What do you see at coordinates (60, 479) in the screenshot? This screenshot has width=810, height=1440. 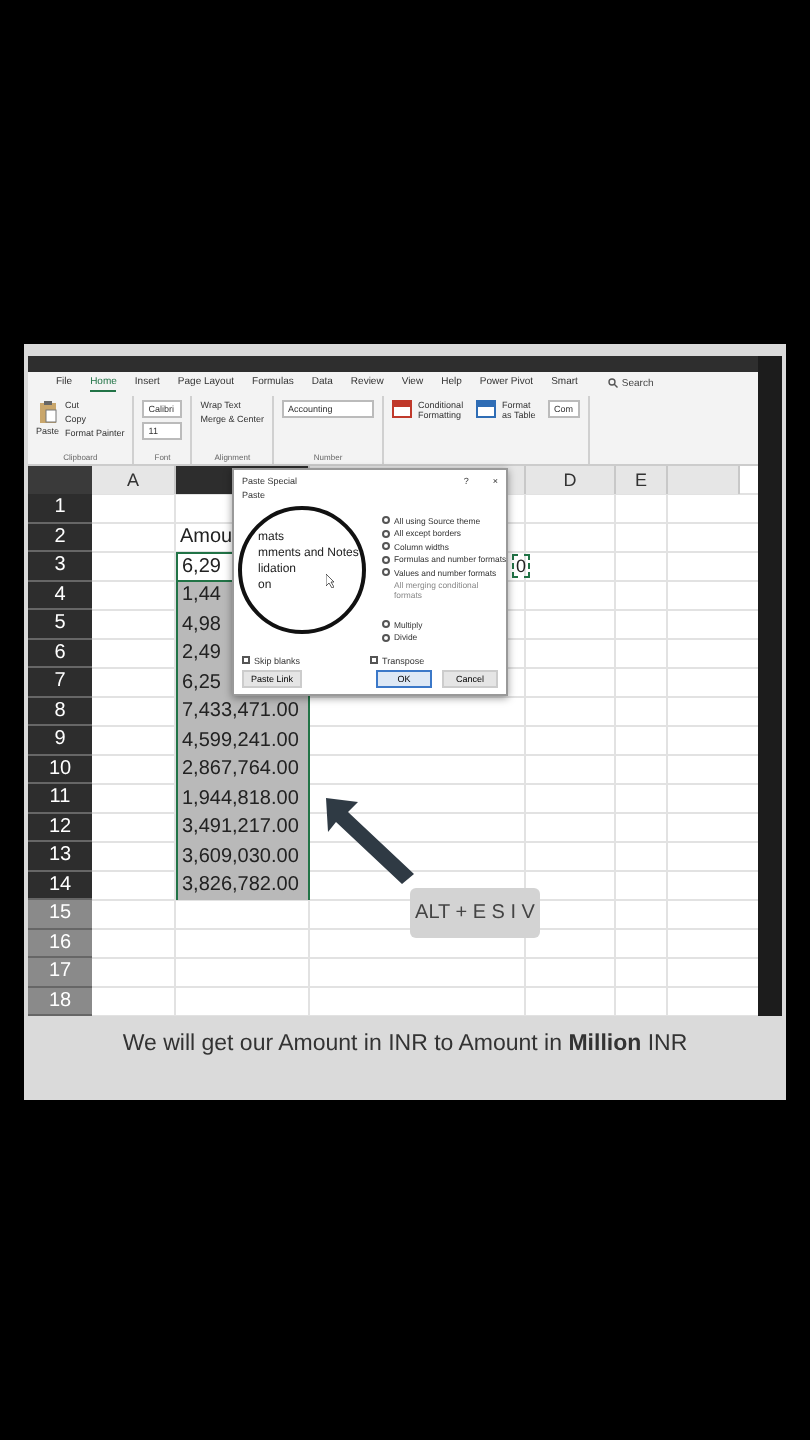 I see `select-all-corner` at bounding box center [60, 479].